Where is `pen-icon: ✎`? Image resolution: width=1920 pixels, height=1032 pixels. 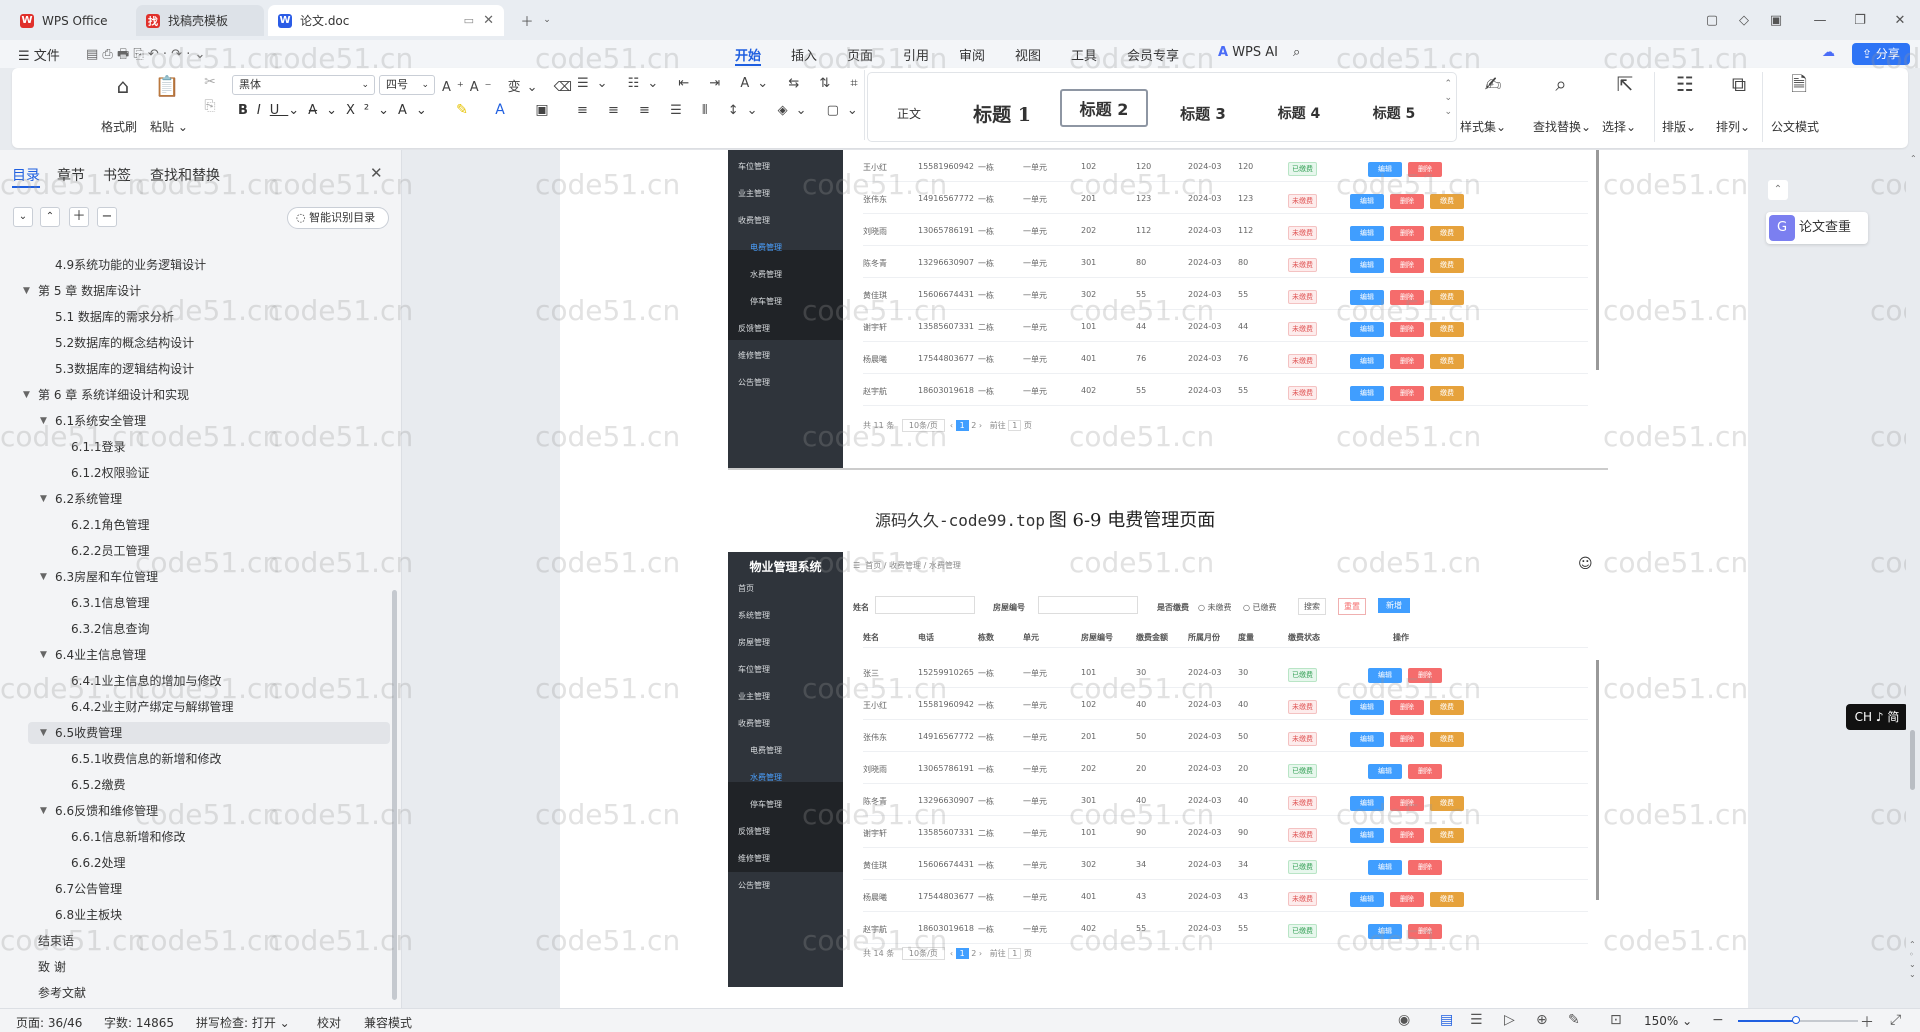 pen-icon: ✎ is located at coordinates (1574, 1020).